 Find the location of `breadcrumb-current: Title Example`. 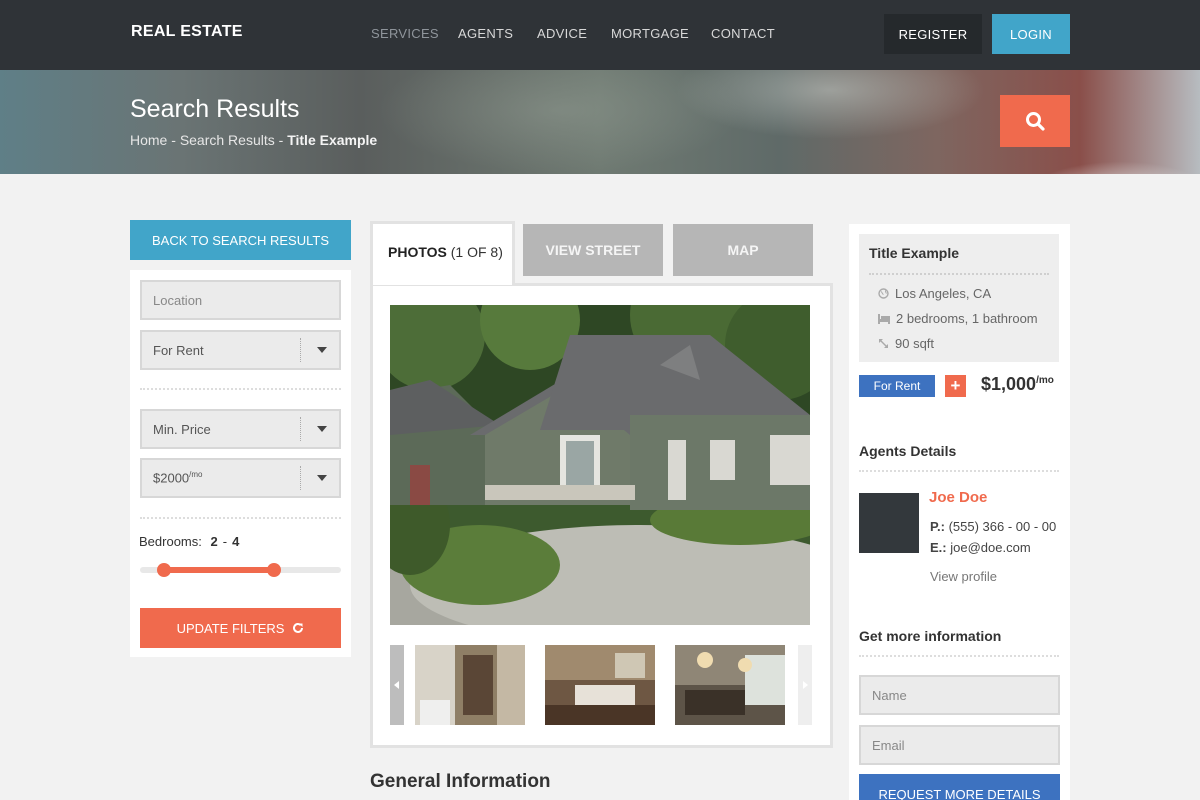

breadcrumb-current: Title Example is located at coordinates (332, 140).